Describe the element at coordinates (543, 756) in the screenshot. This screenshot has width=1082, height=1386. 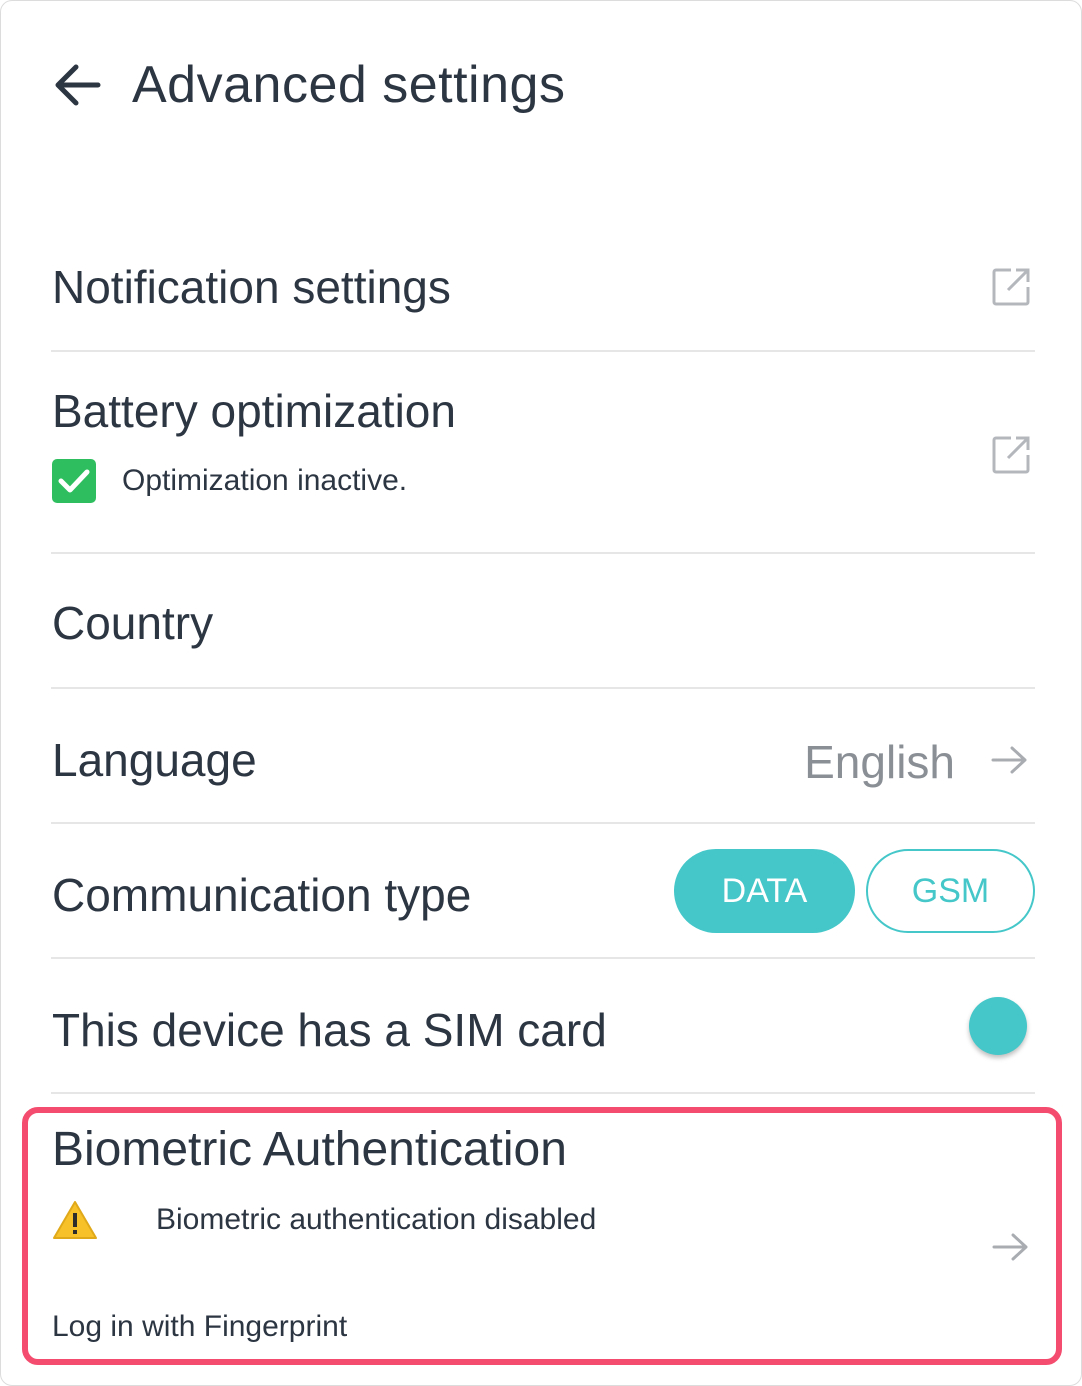
I see `language-row: Language English` at that location.